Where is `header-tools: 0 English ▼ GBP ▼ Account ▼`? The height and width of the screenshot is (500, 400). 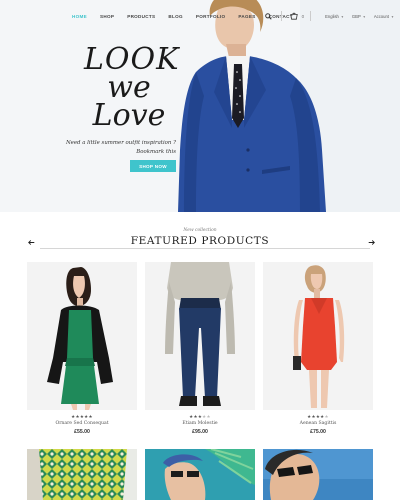 header-tools: 0 English ▼ GBP ▼ Account ▼ is located at coordinates (328, 16).